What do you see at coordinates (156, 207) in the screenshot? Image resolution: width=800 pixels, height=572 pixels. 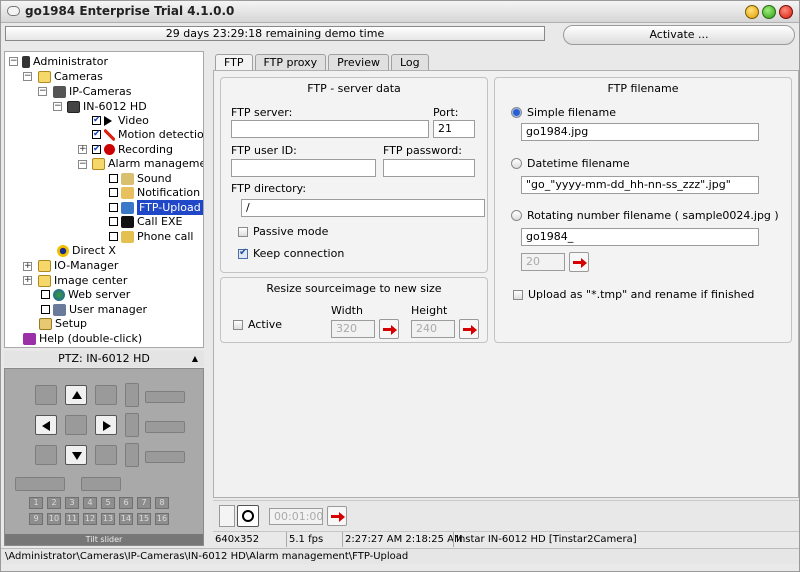 I see `tree-item-ftp-upload: FTP-Upload` at bounding box center [156, 207].